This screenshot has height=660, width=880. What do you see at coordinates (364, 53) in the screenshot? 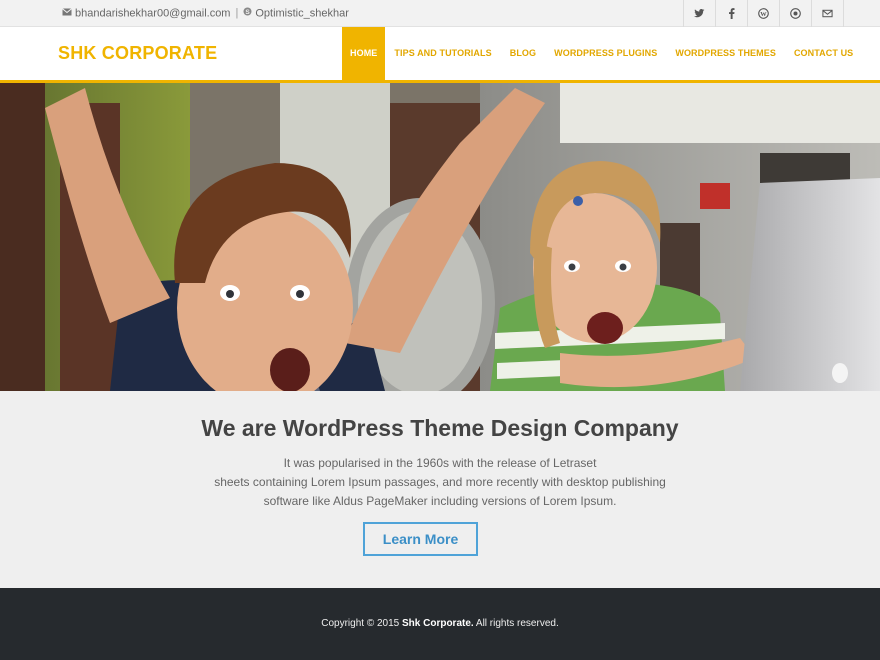
I see `nav-home: HOME` at bounding box center [364, 53].